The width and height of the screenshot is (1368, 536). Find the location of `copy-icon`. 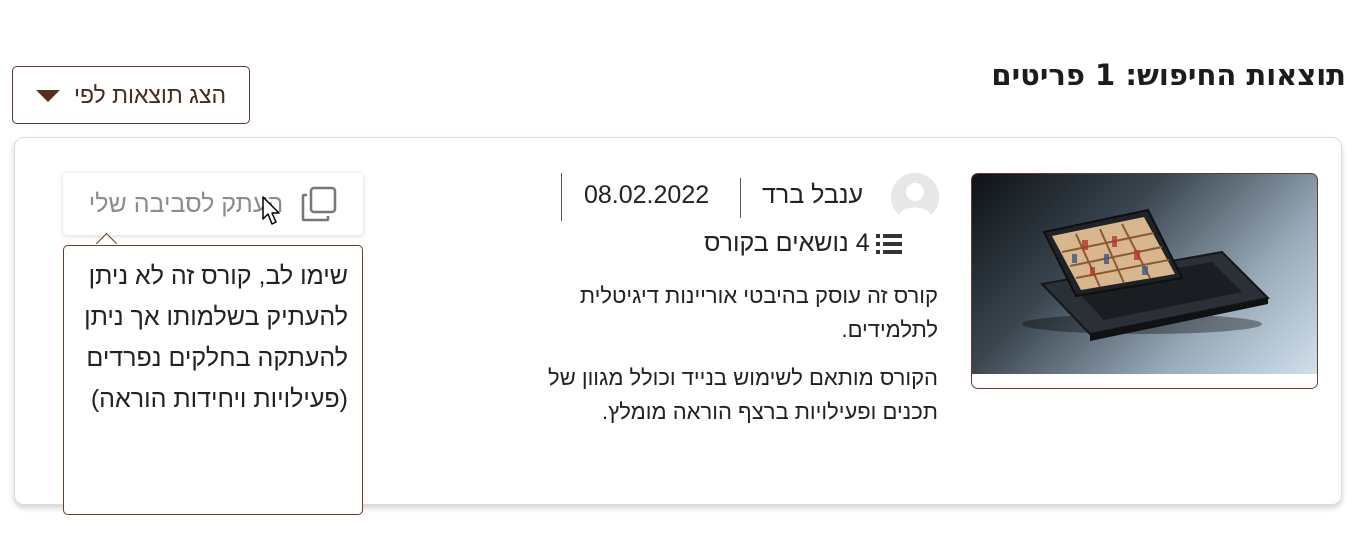

copy-icon is located at coordinates (319, 204).